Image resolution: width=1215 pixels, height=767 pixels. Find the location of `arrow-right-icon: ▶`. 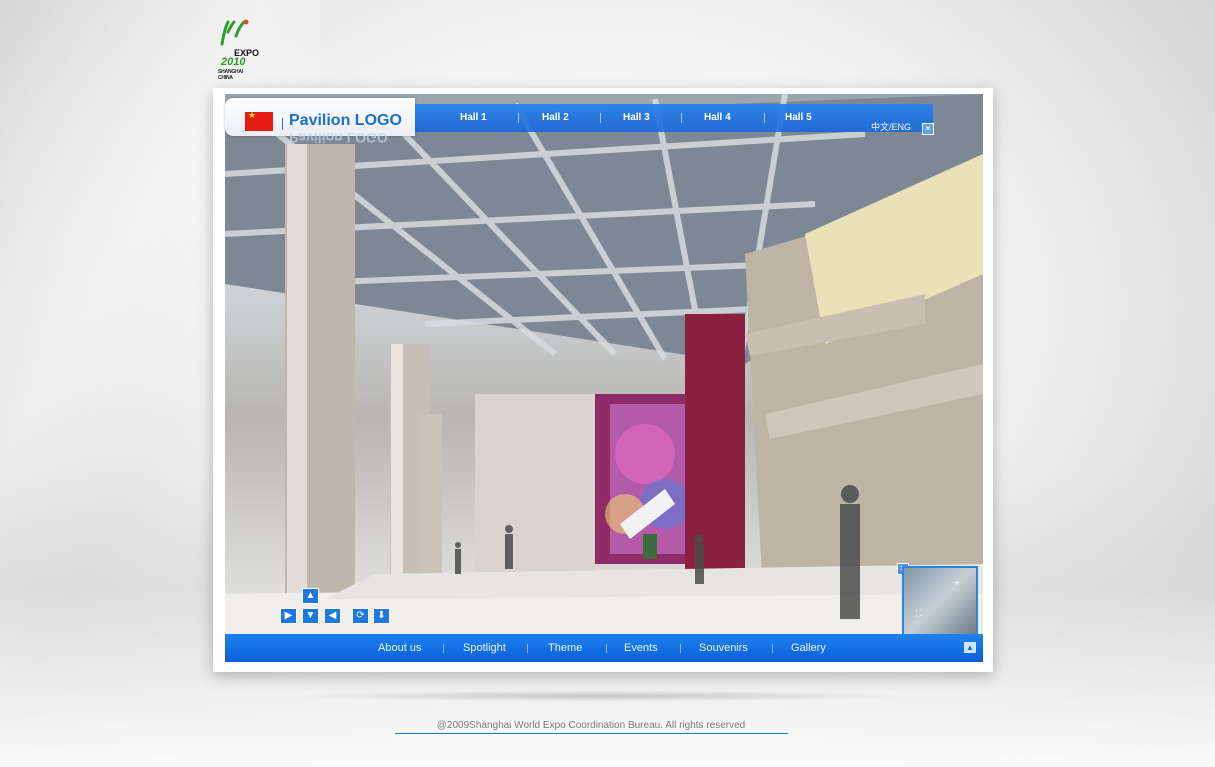

arrow-right-icon: ▶ is located at coordinates (288, 616).